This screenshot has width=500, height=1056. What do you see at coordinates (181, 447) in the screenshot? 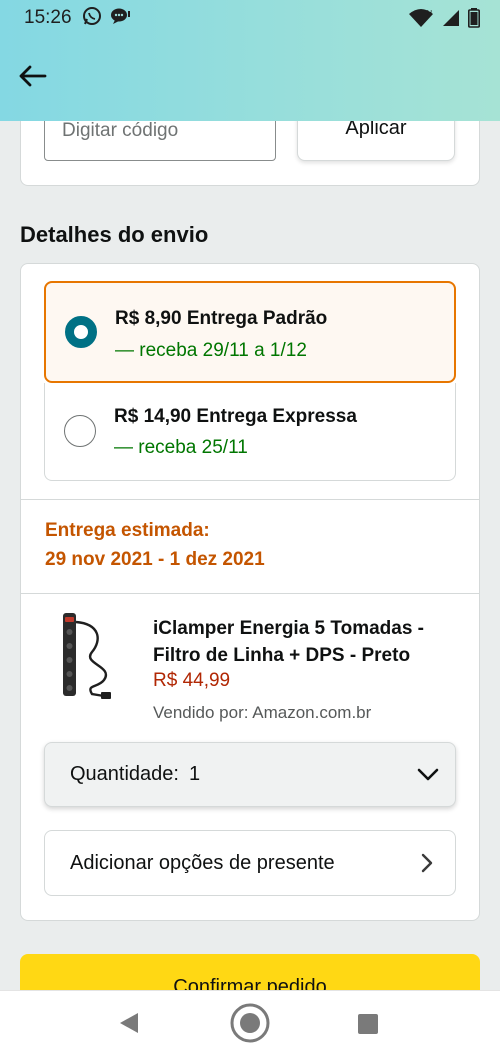
I see `shipping-option-delivery: — receba 25/11` at bounding box center [181, 447].